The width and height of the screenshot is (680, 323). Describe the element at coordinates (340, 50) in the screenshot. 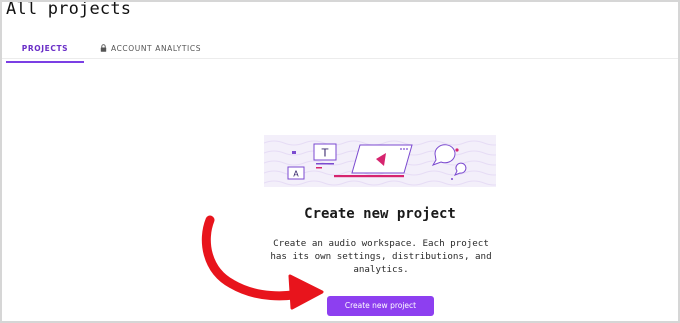

I see `tab-bar: PROJECTS ACCOUNT ANALYTICS` at that location.